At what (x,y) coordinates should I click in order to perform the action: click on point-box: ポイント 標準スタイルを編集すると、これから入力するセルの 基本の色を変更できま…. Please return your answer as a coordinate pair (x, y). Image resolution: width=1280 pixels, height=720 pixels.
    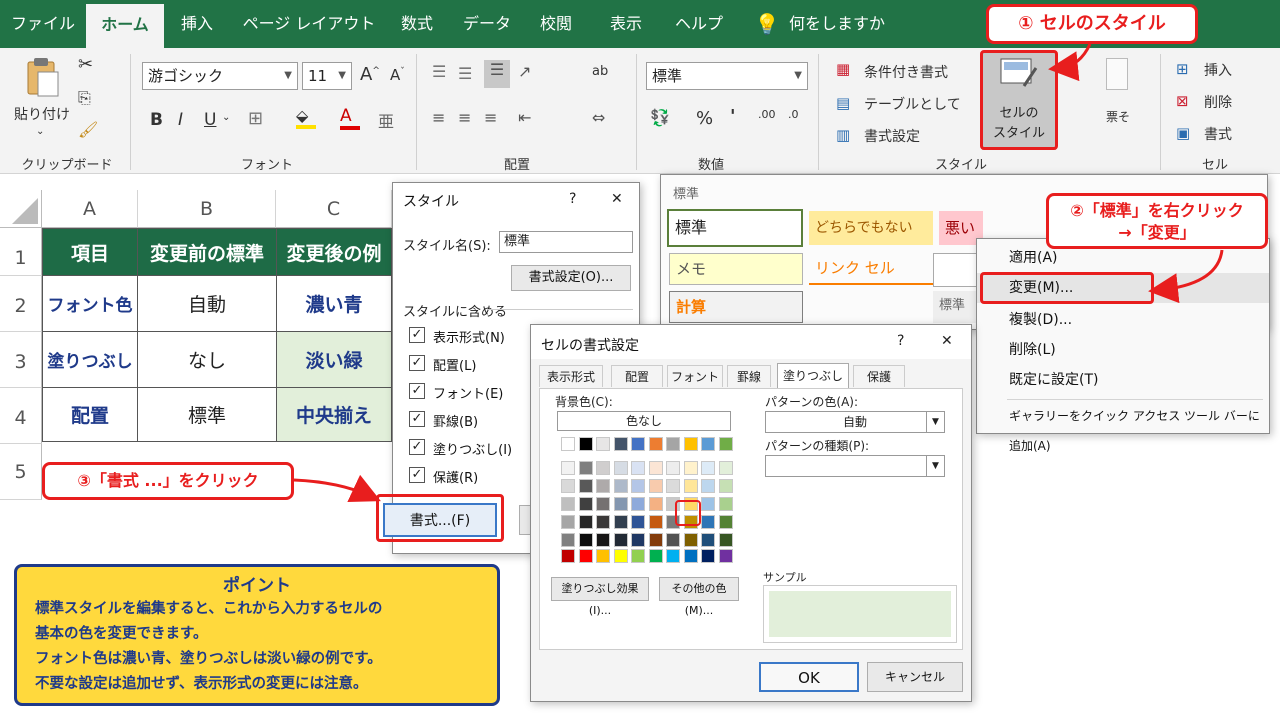
    Looking at the image, I should click on (257, 635).